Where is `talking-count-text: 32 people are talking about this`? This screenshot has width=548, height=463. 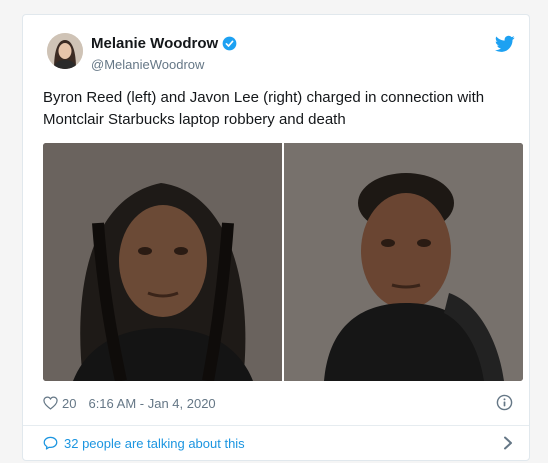
talking-count-text: 32 people are talking about this is located at coordinates (154, 443).